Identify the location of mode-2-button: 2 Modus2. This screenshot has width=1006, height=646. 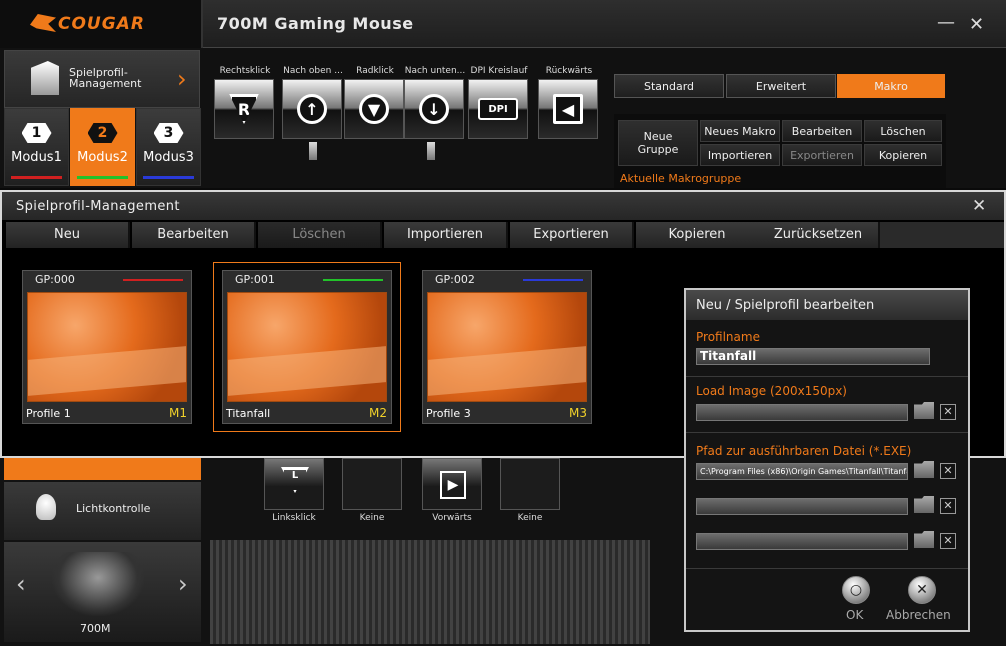
(102, 147).